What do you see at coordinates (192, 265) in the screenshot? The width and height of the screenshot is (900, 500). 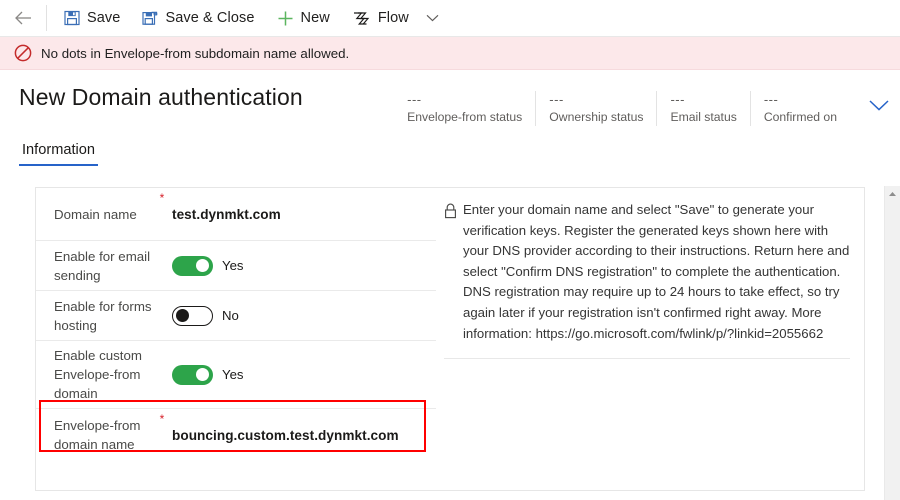 I see `toggle-enable-email-sending` at bounding box center [192, 265].